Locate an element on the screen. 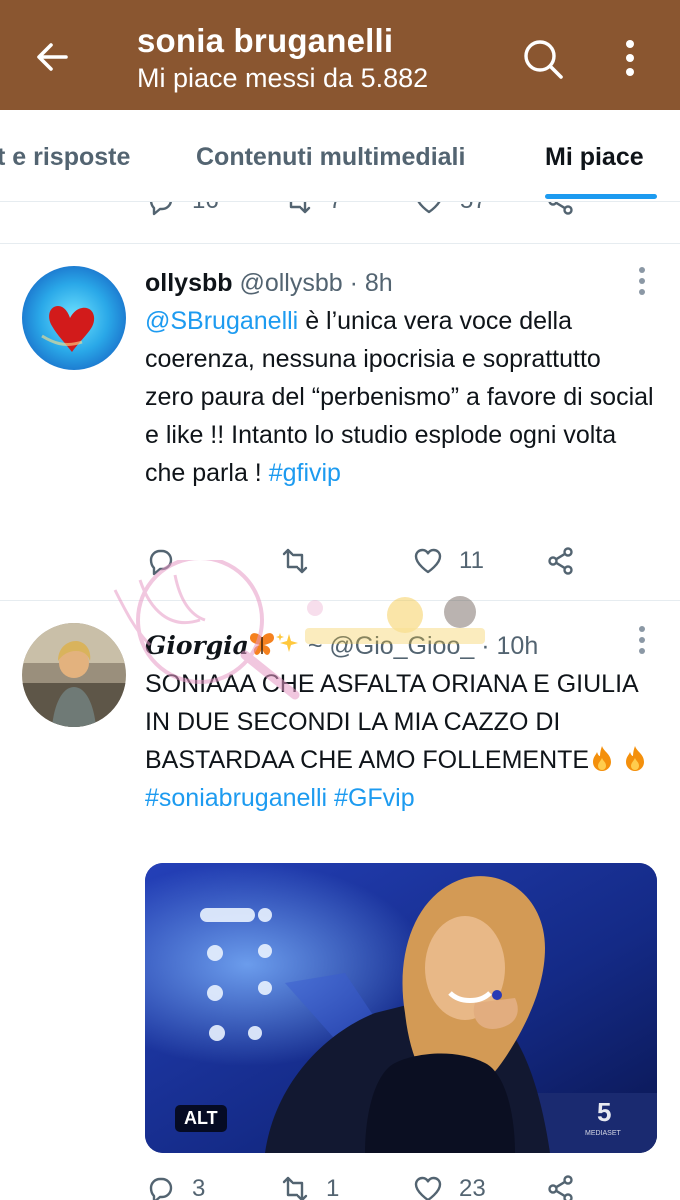 This screenshot has height=1200, width=680. butterfly-emoji-icon is located at coordinates (261, 644).